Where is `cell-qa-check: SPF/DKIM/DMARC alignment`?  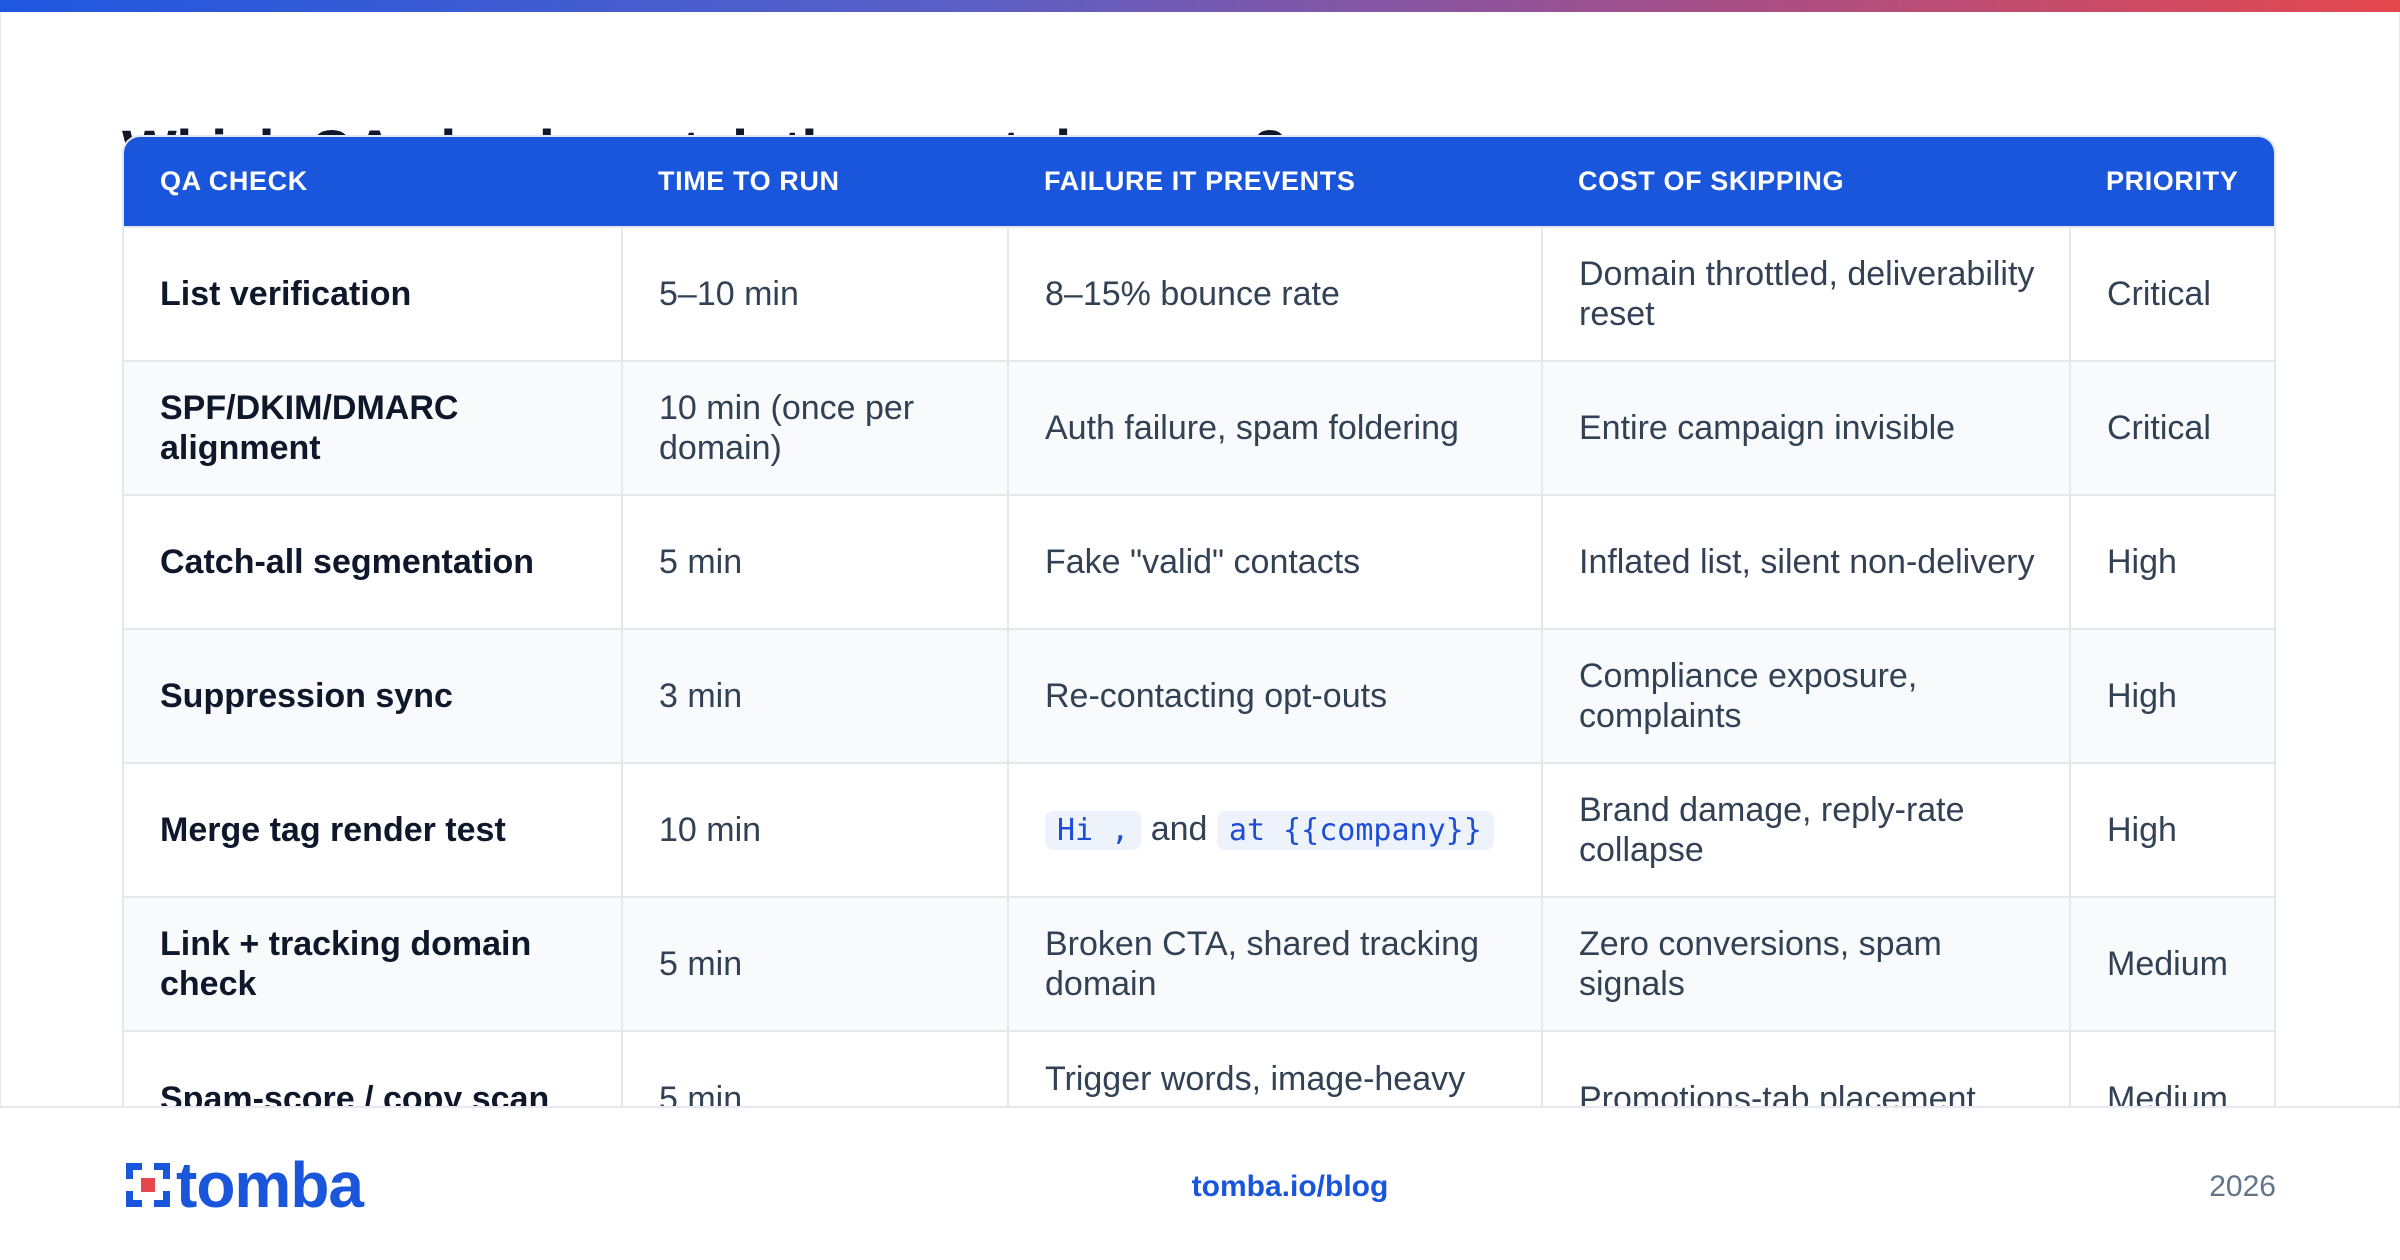 cell-qa-check: SPF/DKIM/DMARC alignment is located at coordinates (373, 427).